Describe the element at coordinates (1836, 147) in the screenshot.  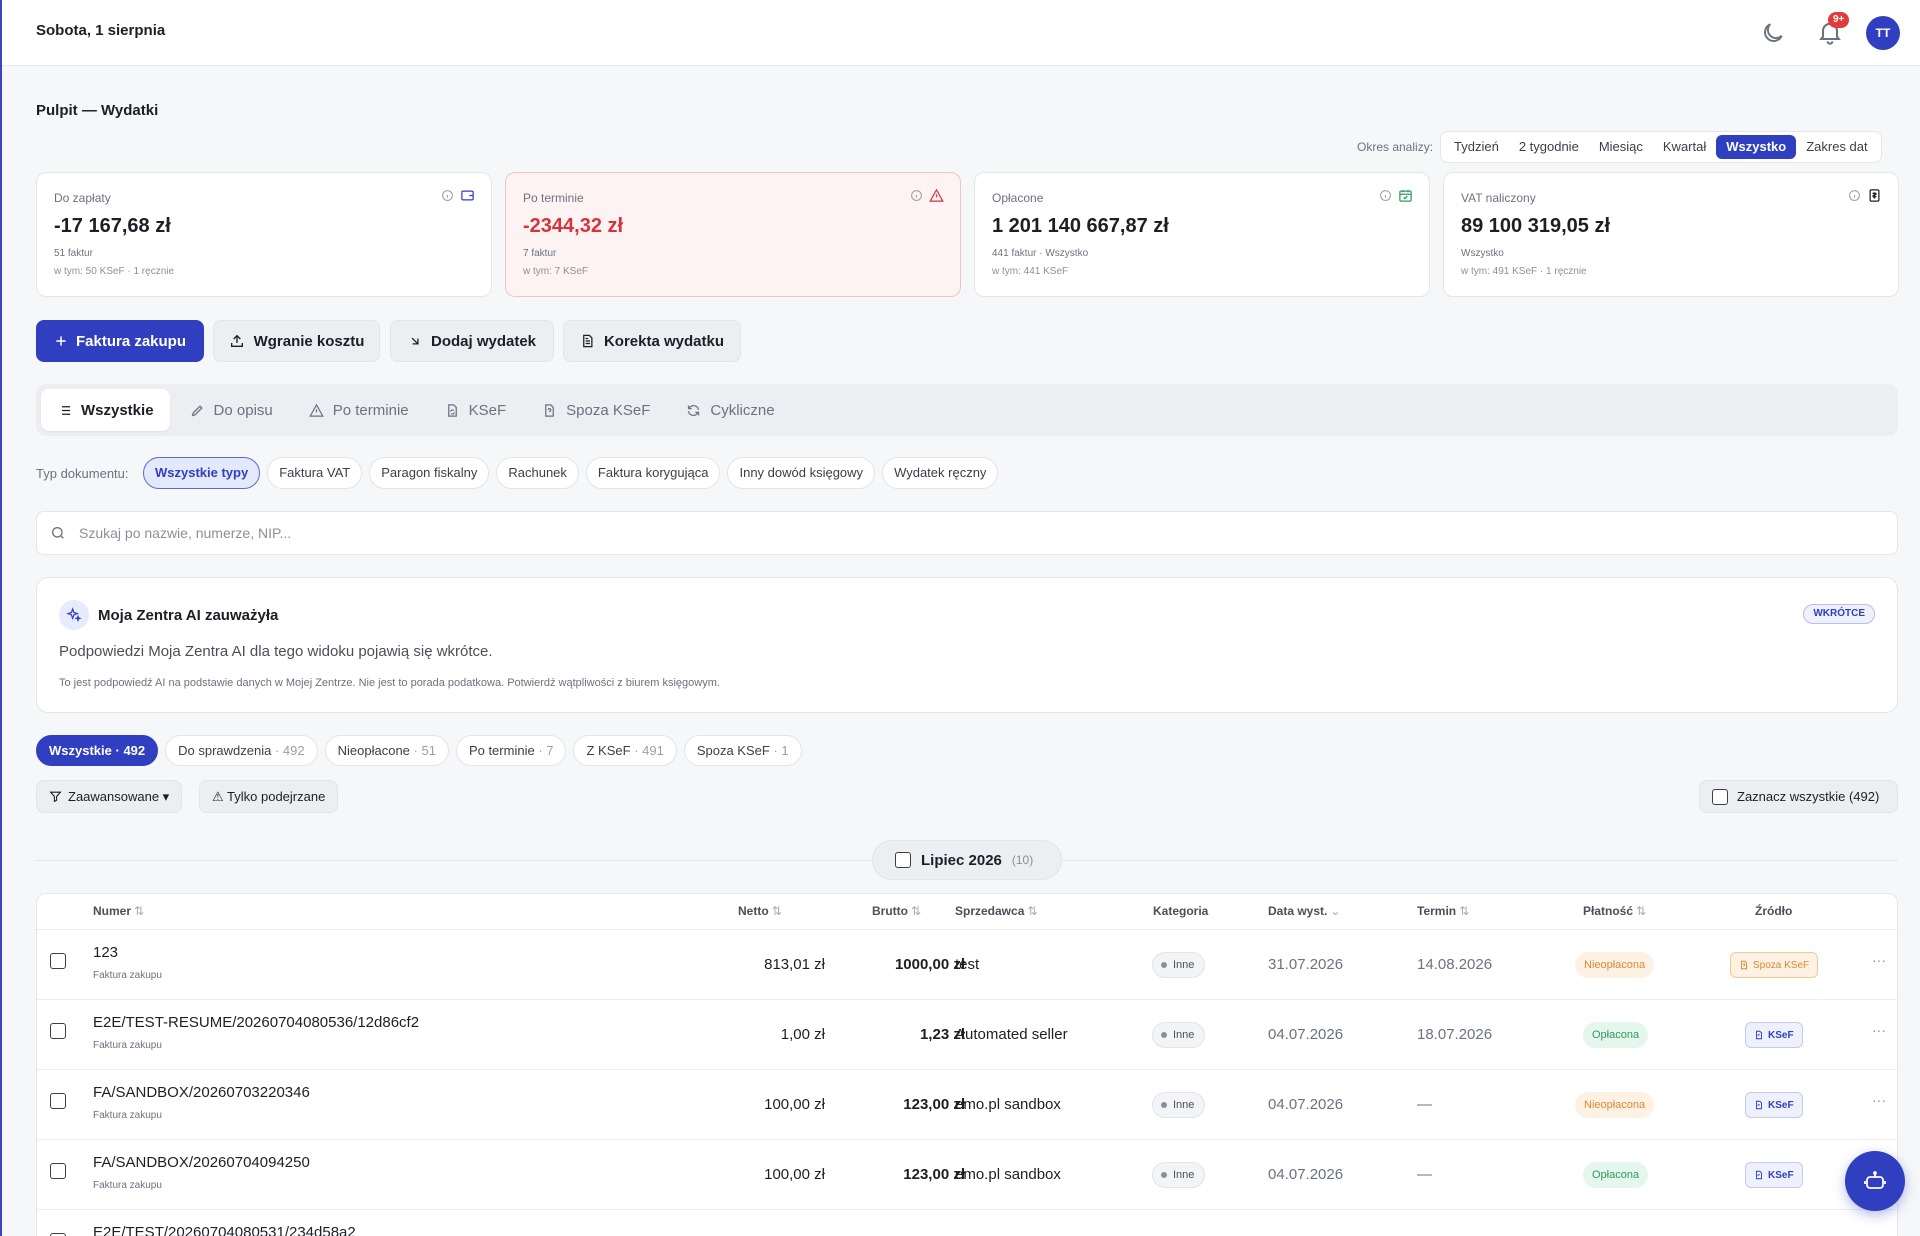
I see `period-date-range: Zakres dat` at that location.